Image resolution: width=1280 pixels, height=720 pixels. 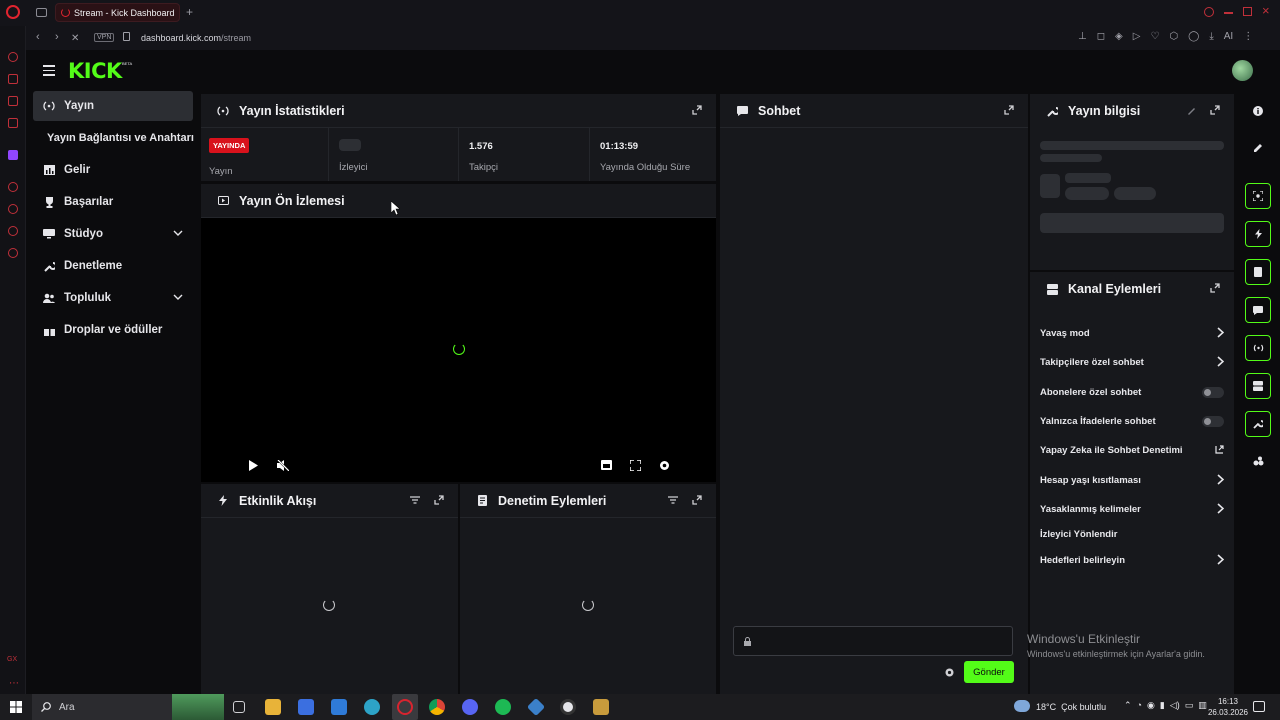 What do you see at coordinates (458, 350) in the screenshot?
I see `video-player` at bounding box center [458, 350].